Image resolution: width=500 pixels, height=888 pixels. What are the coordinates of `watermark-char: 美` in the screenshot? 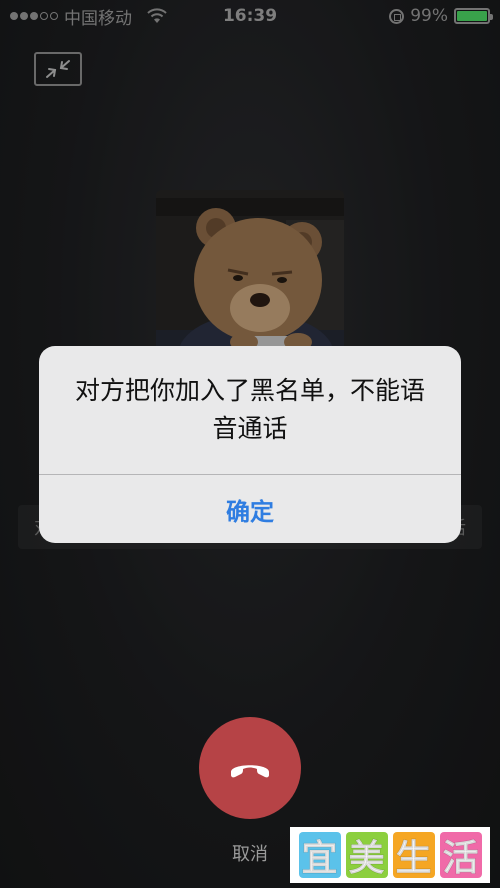 It's located at (366, 856).